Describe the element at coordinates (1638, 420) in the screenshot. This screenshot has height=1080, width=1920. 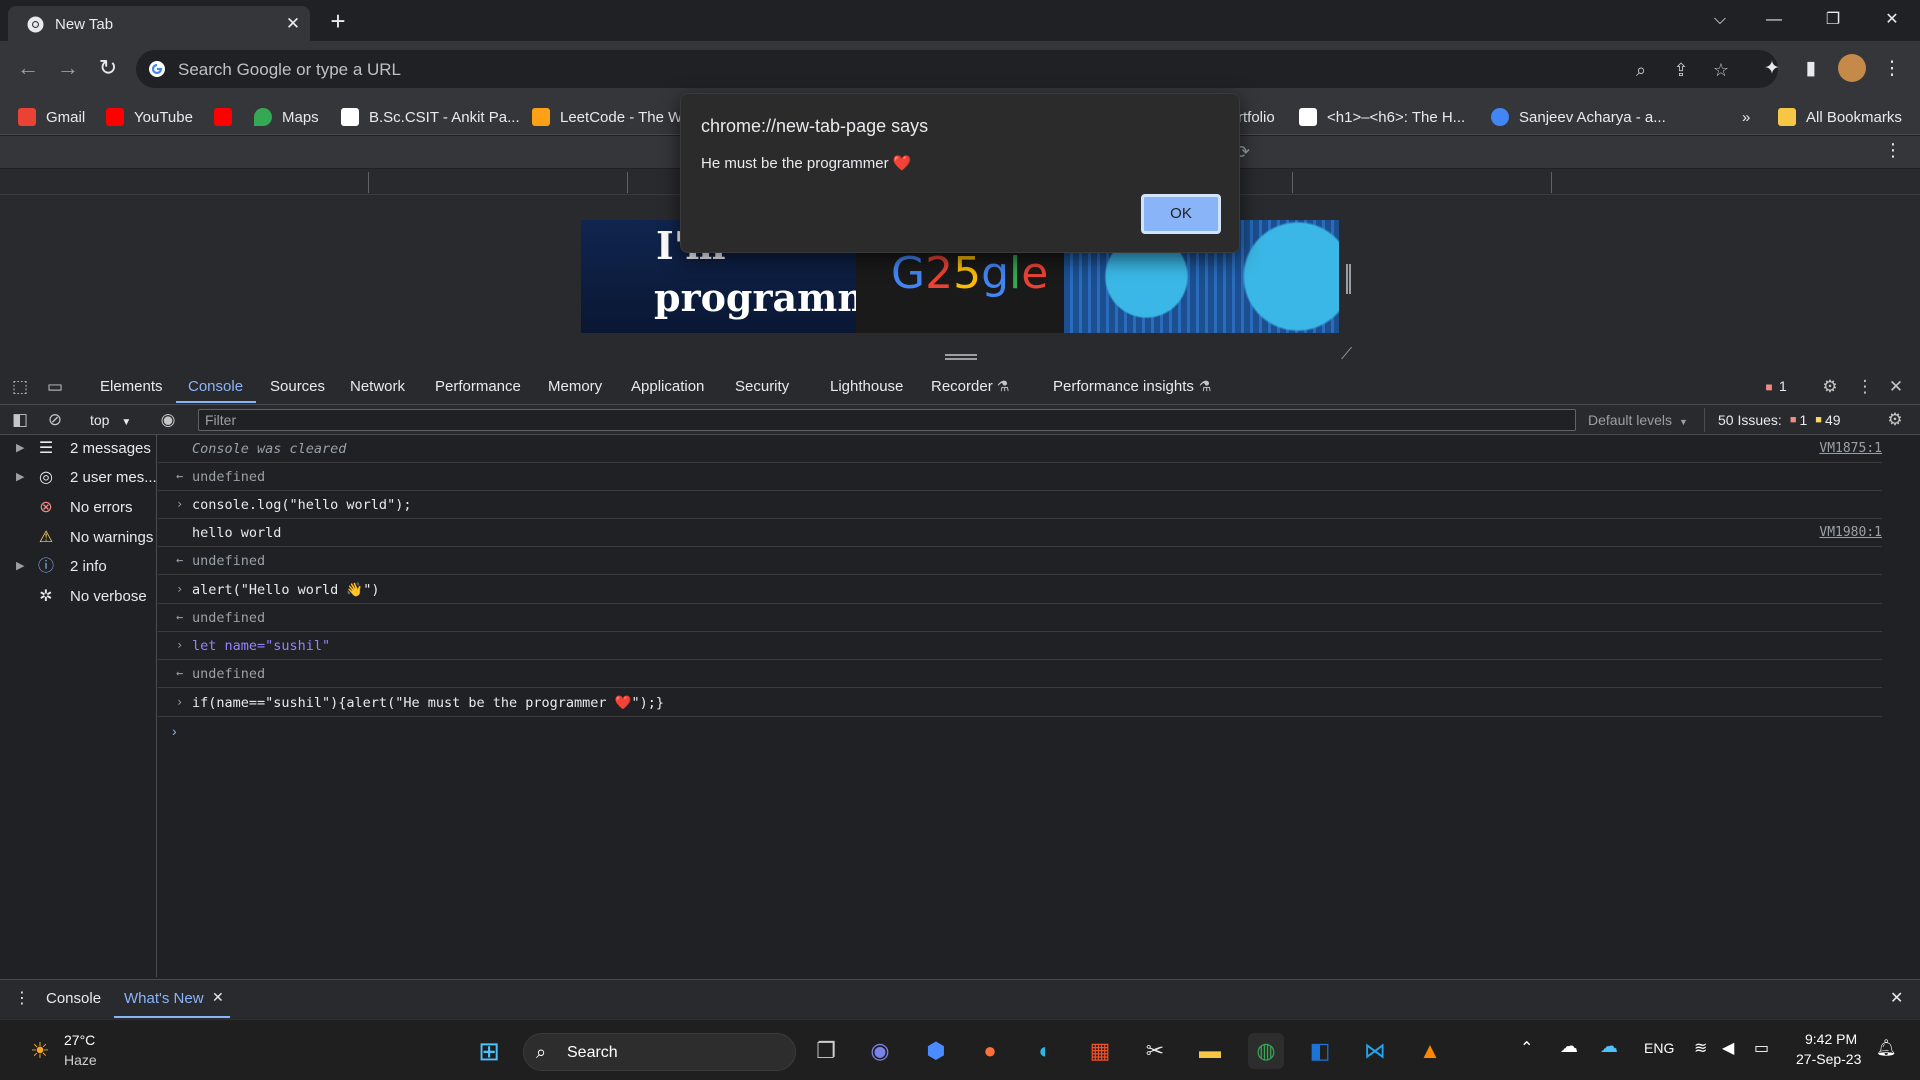
I see `default-levels-dropdown: Default levels ▼` at that location.